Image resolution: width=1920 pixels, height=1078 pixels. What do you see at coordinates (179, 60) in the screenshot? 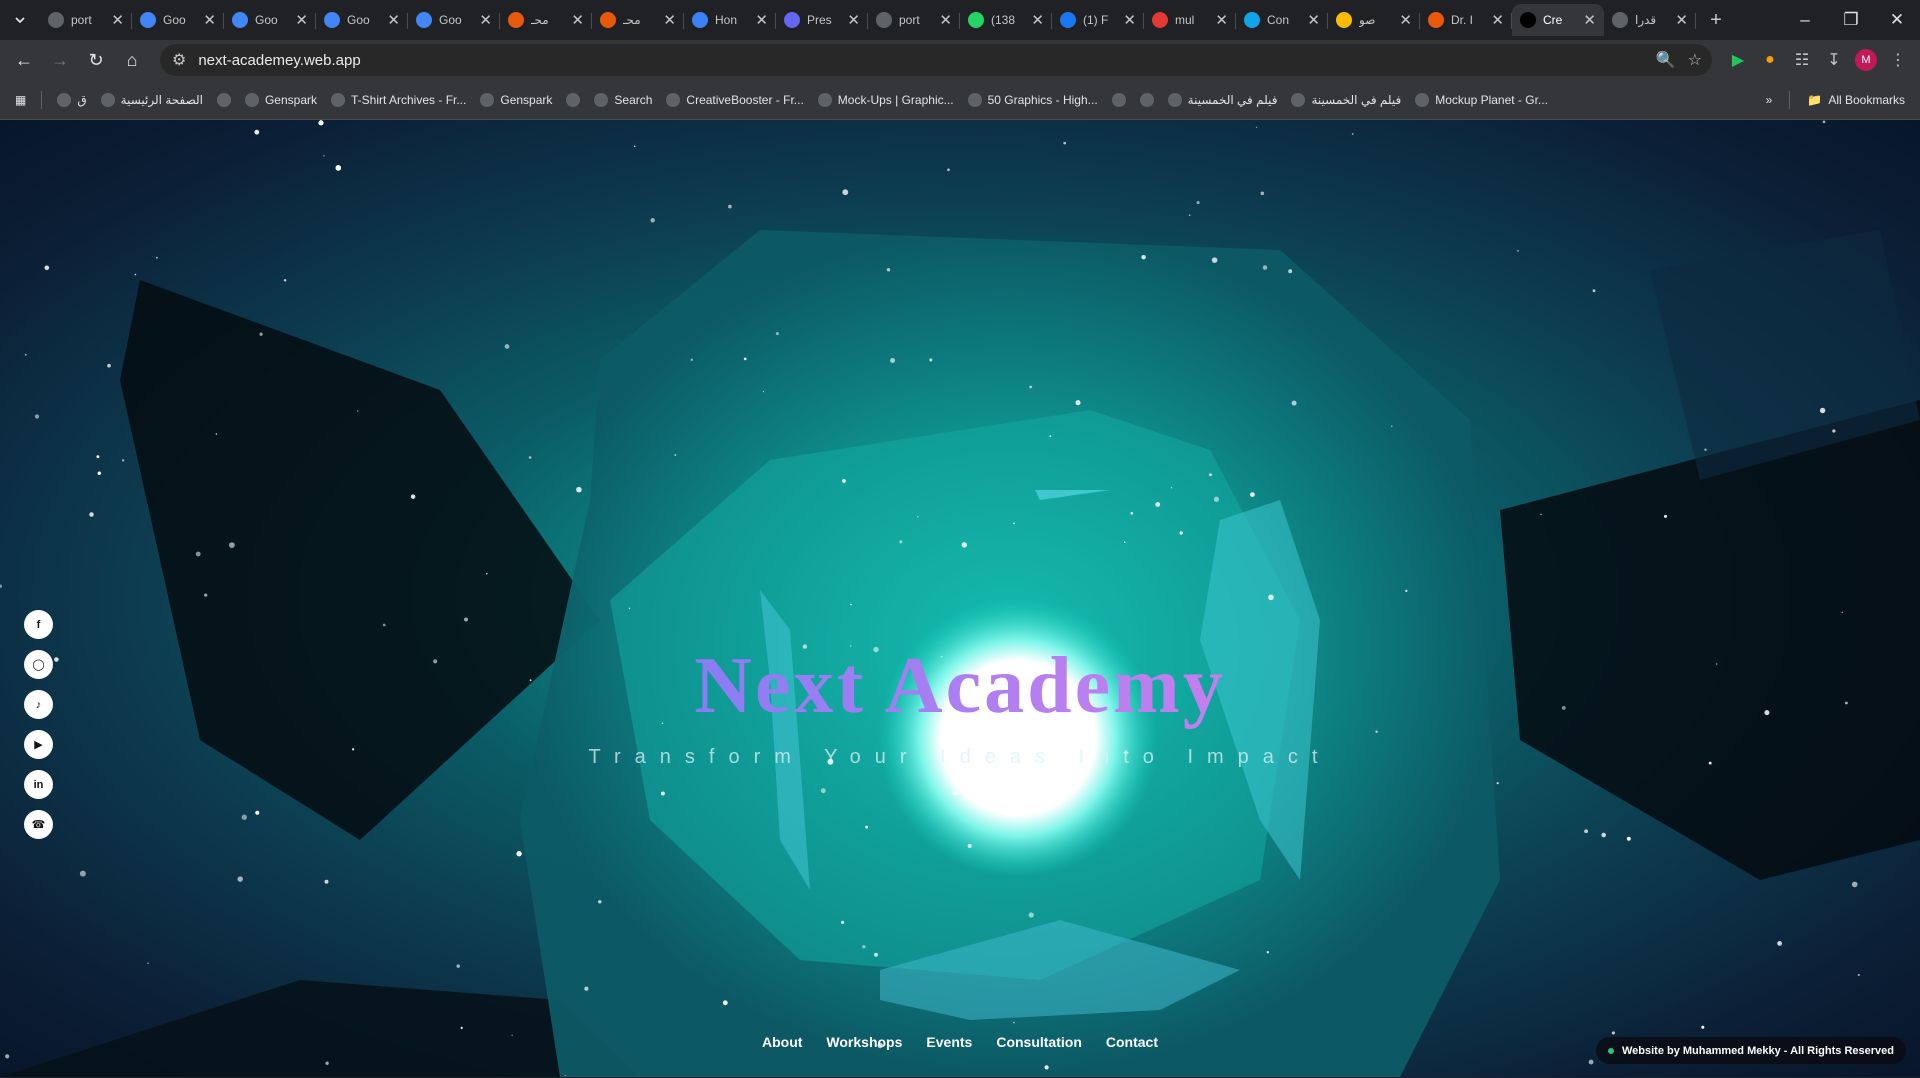
I see `site-info-icon: ⚙` at bounding box center [179, 60].